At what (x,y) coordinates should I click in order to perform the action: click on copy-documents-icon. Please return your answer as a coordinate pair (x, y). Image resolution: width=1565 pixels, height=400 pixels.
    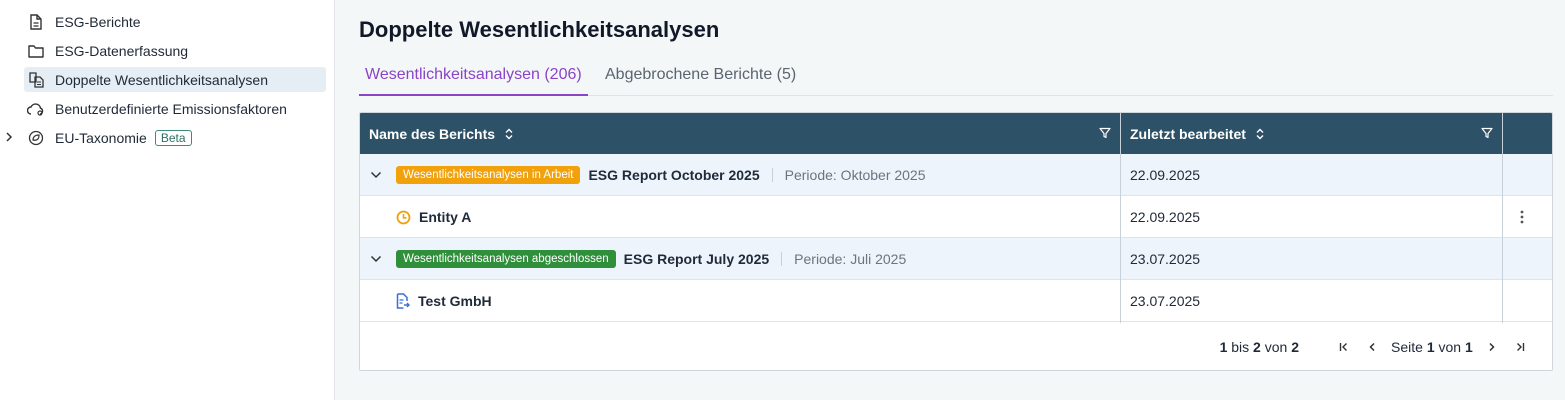
    Looking at the image, I should click on (36, 80).